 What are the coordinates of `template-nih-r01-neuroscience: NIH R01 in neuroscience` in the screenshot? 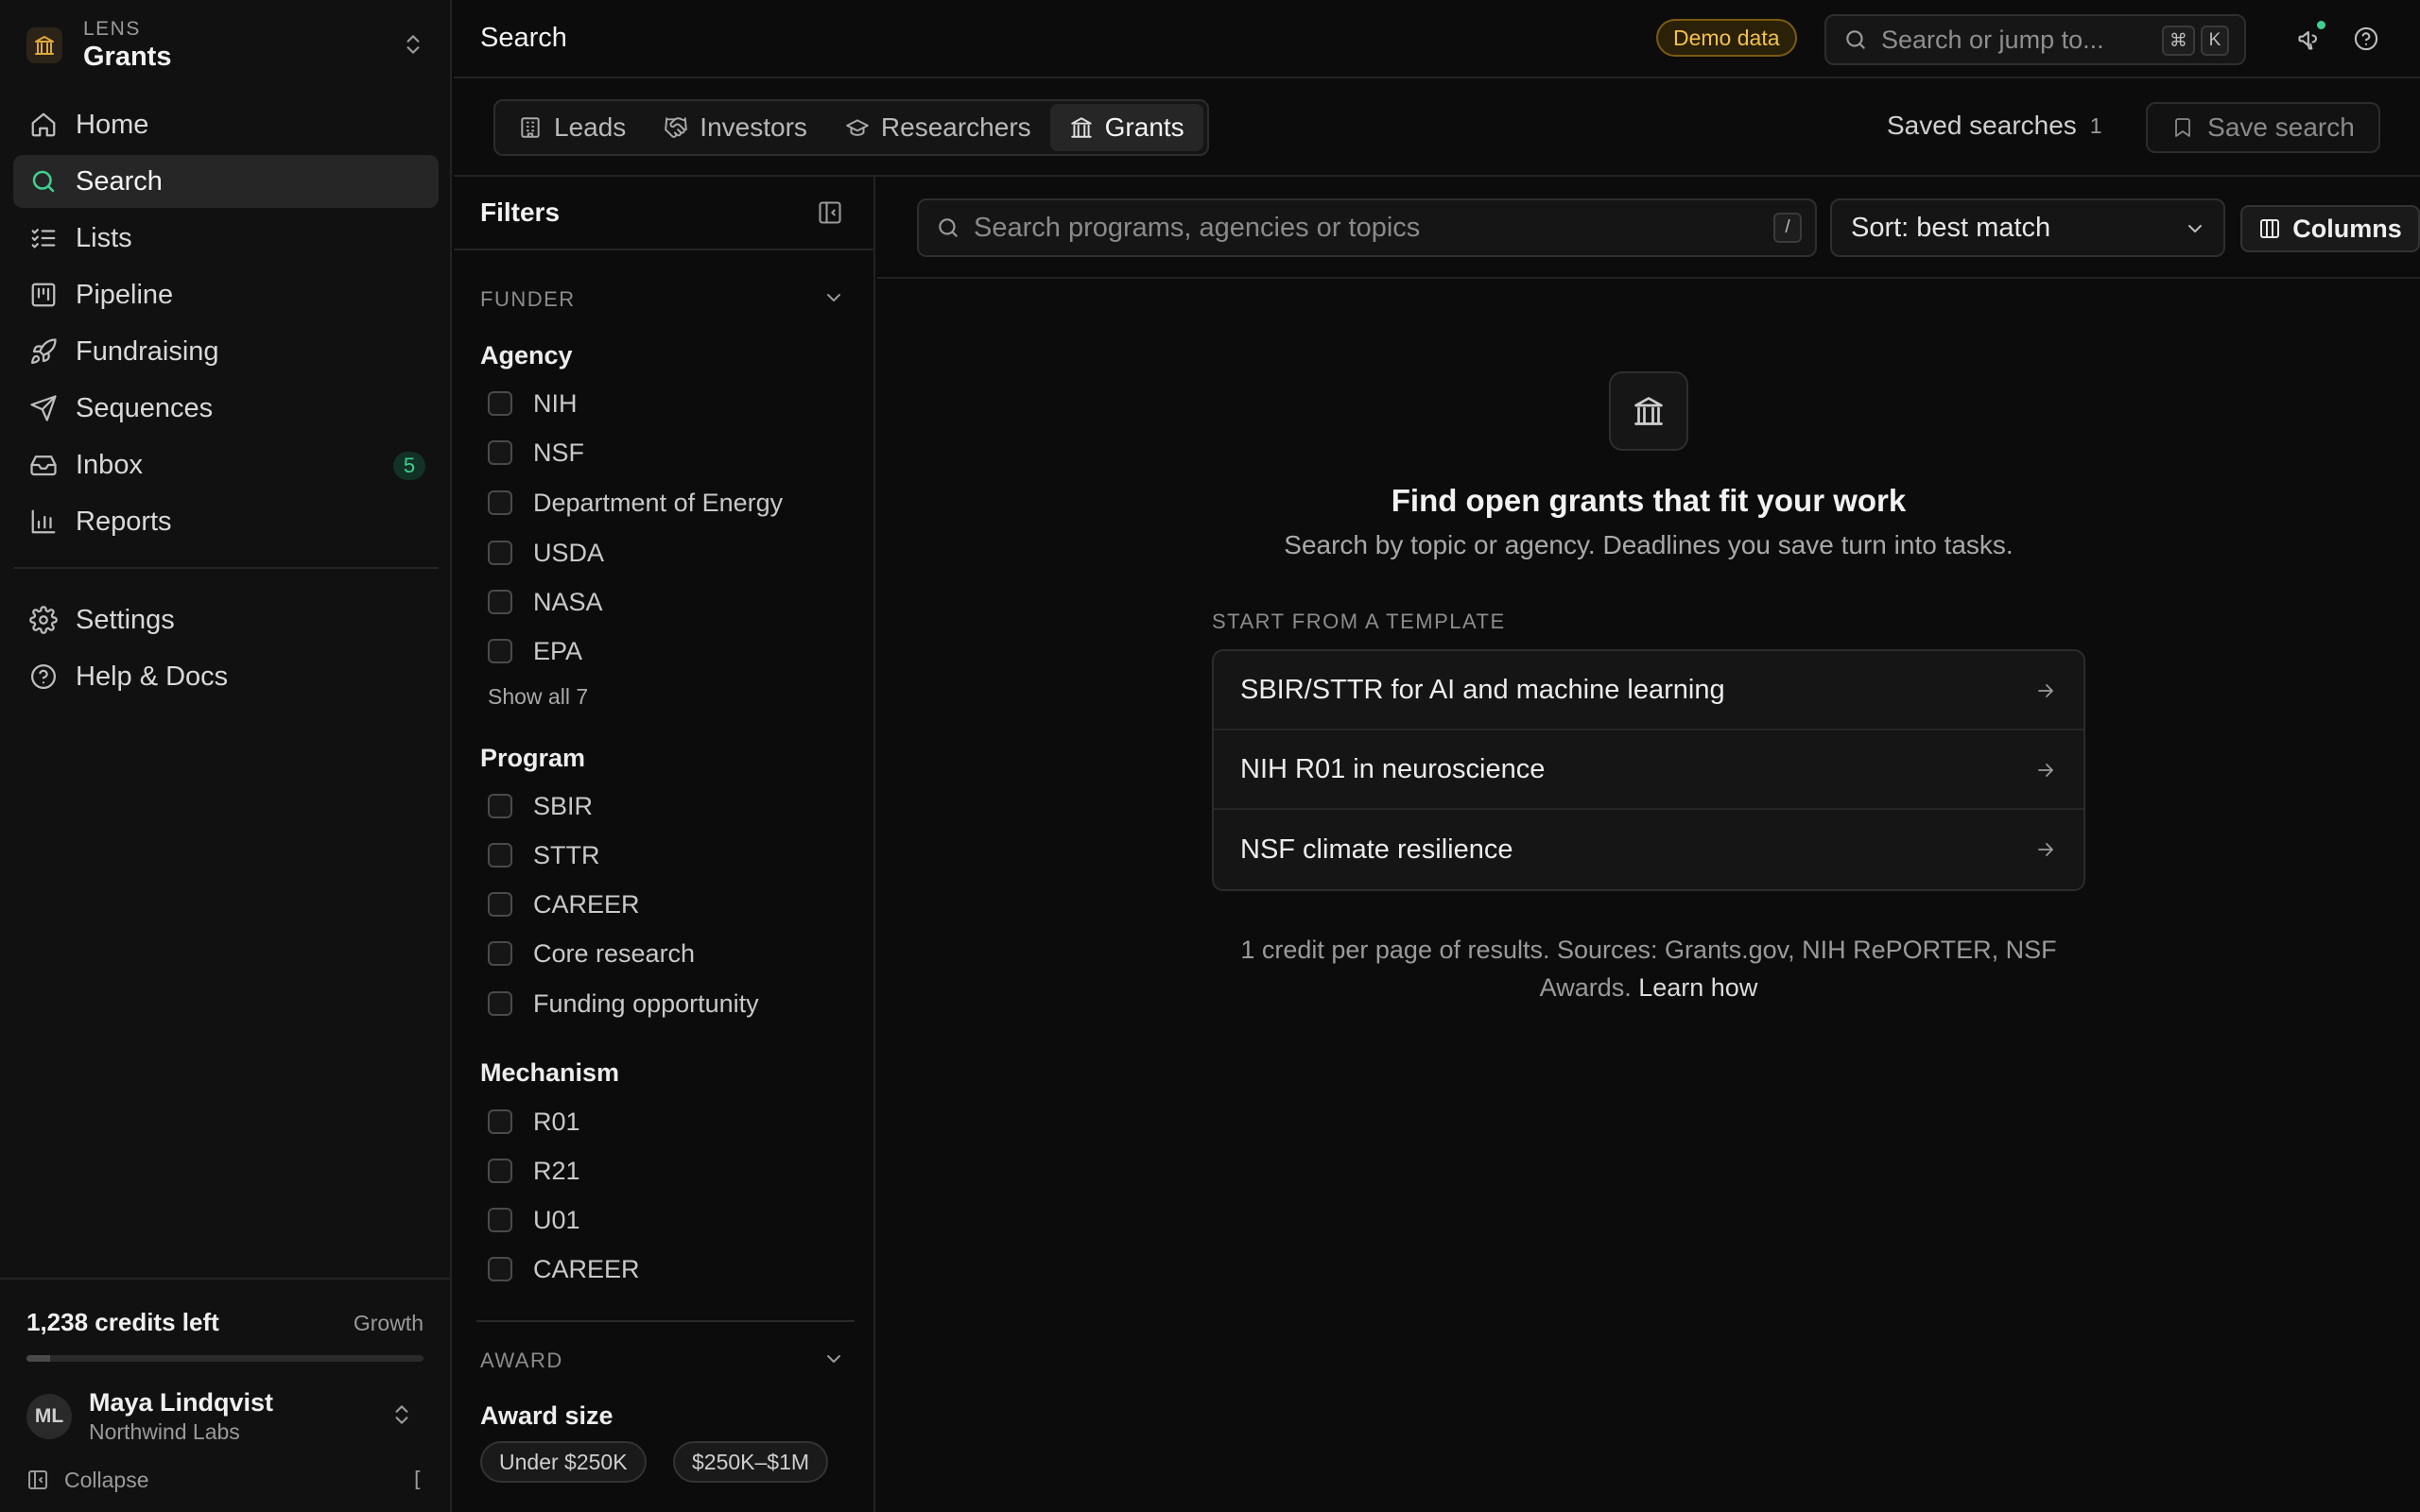 It's located at (1648, 770).